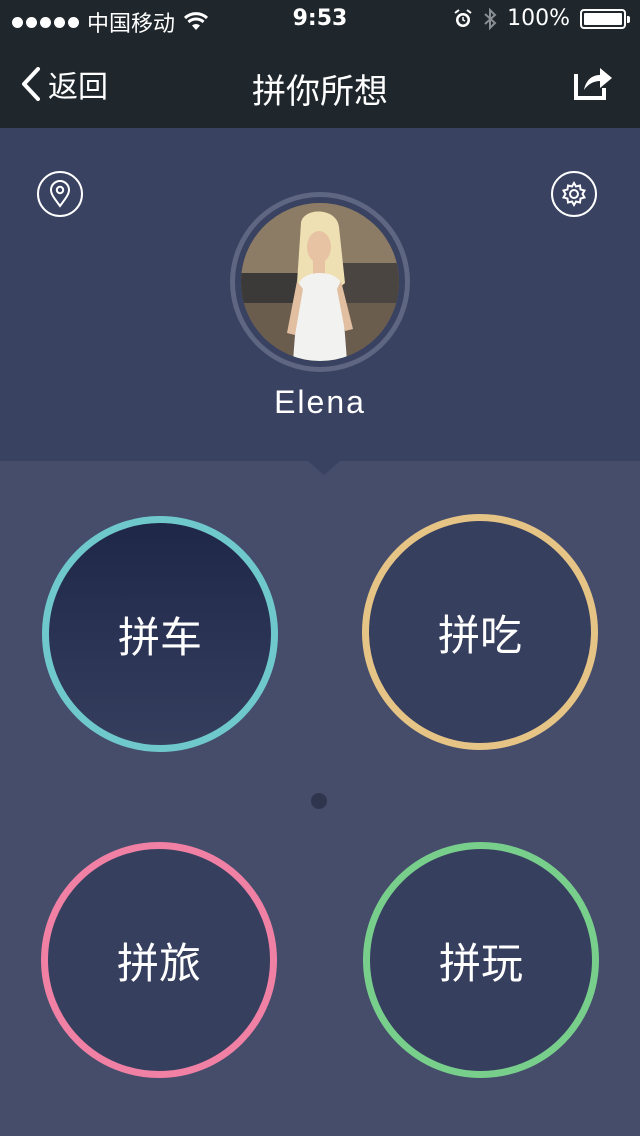  I want to click on location-button, so click(60, 194).